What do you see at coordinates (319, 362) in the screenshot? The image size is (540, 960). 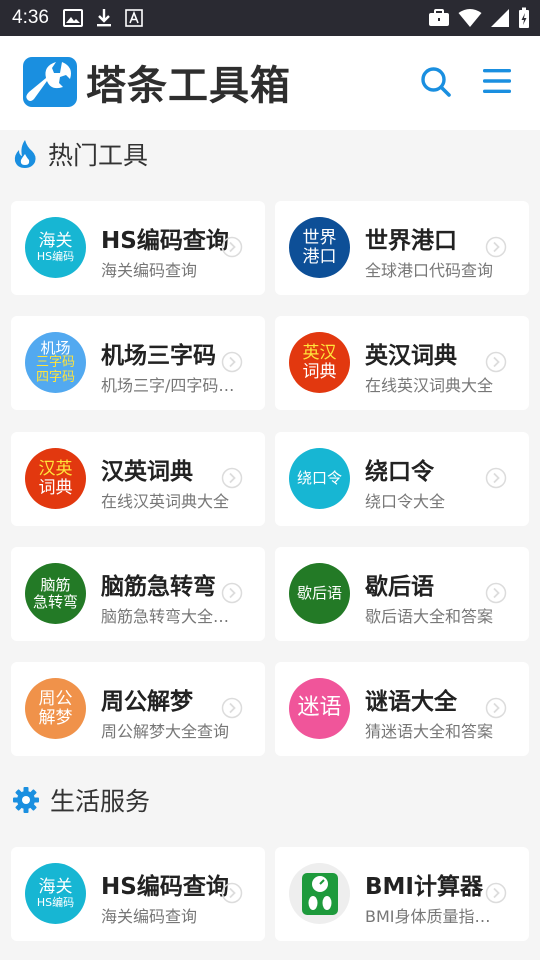 I see `tool-badge: 英汉 词典` at bounding box center [319, 362].